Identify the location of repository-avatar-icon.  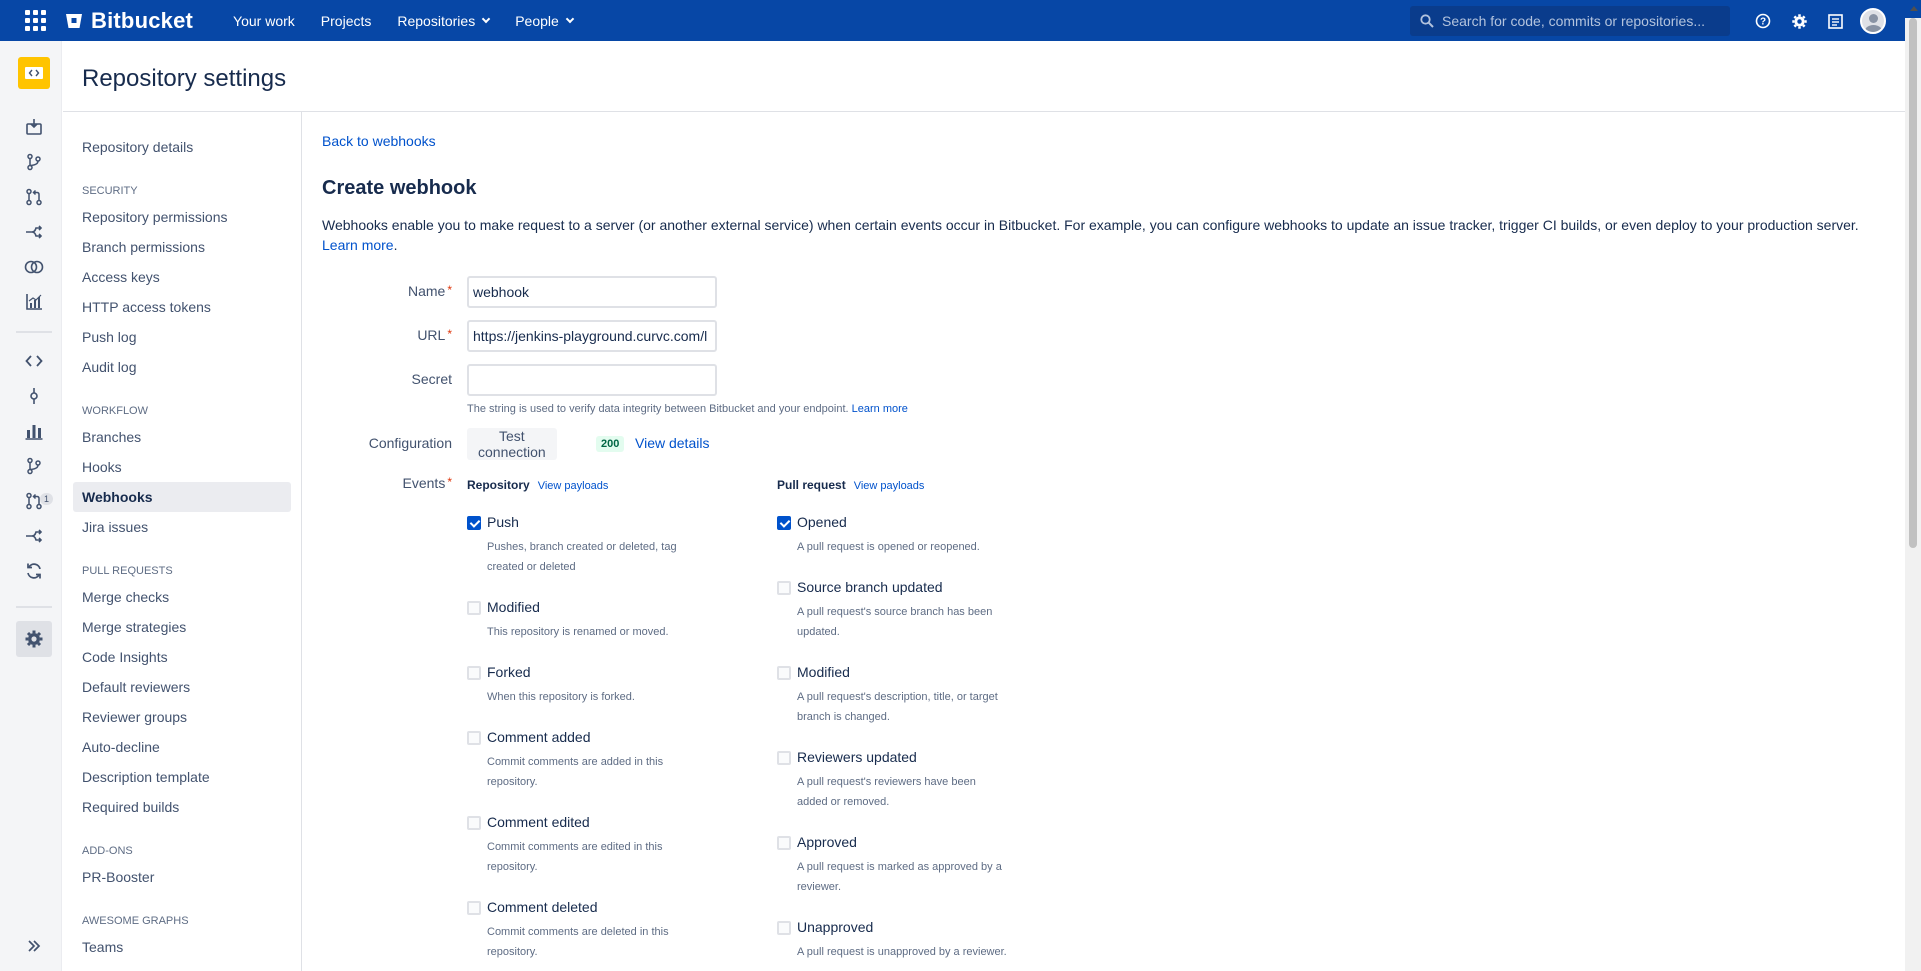
(34, 73).